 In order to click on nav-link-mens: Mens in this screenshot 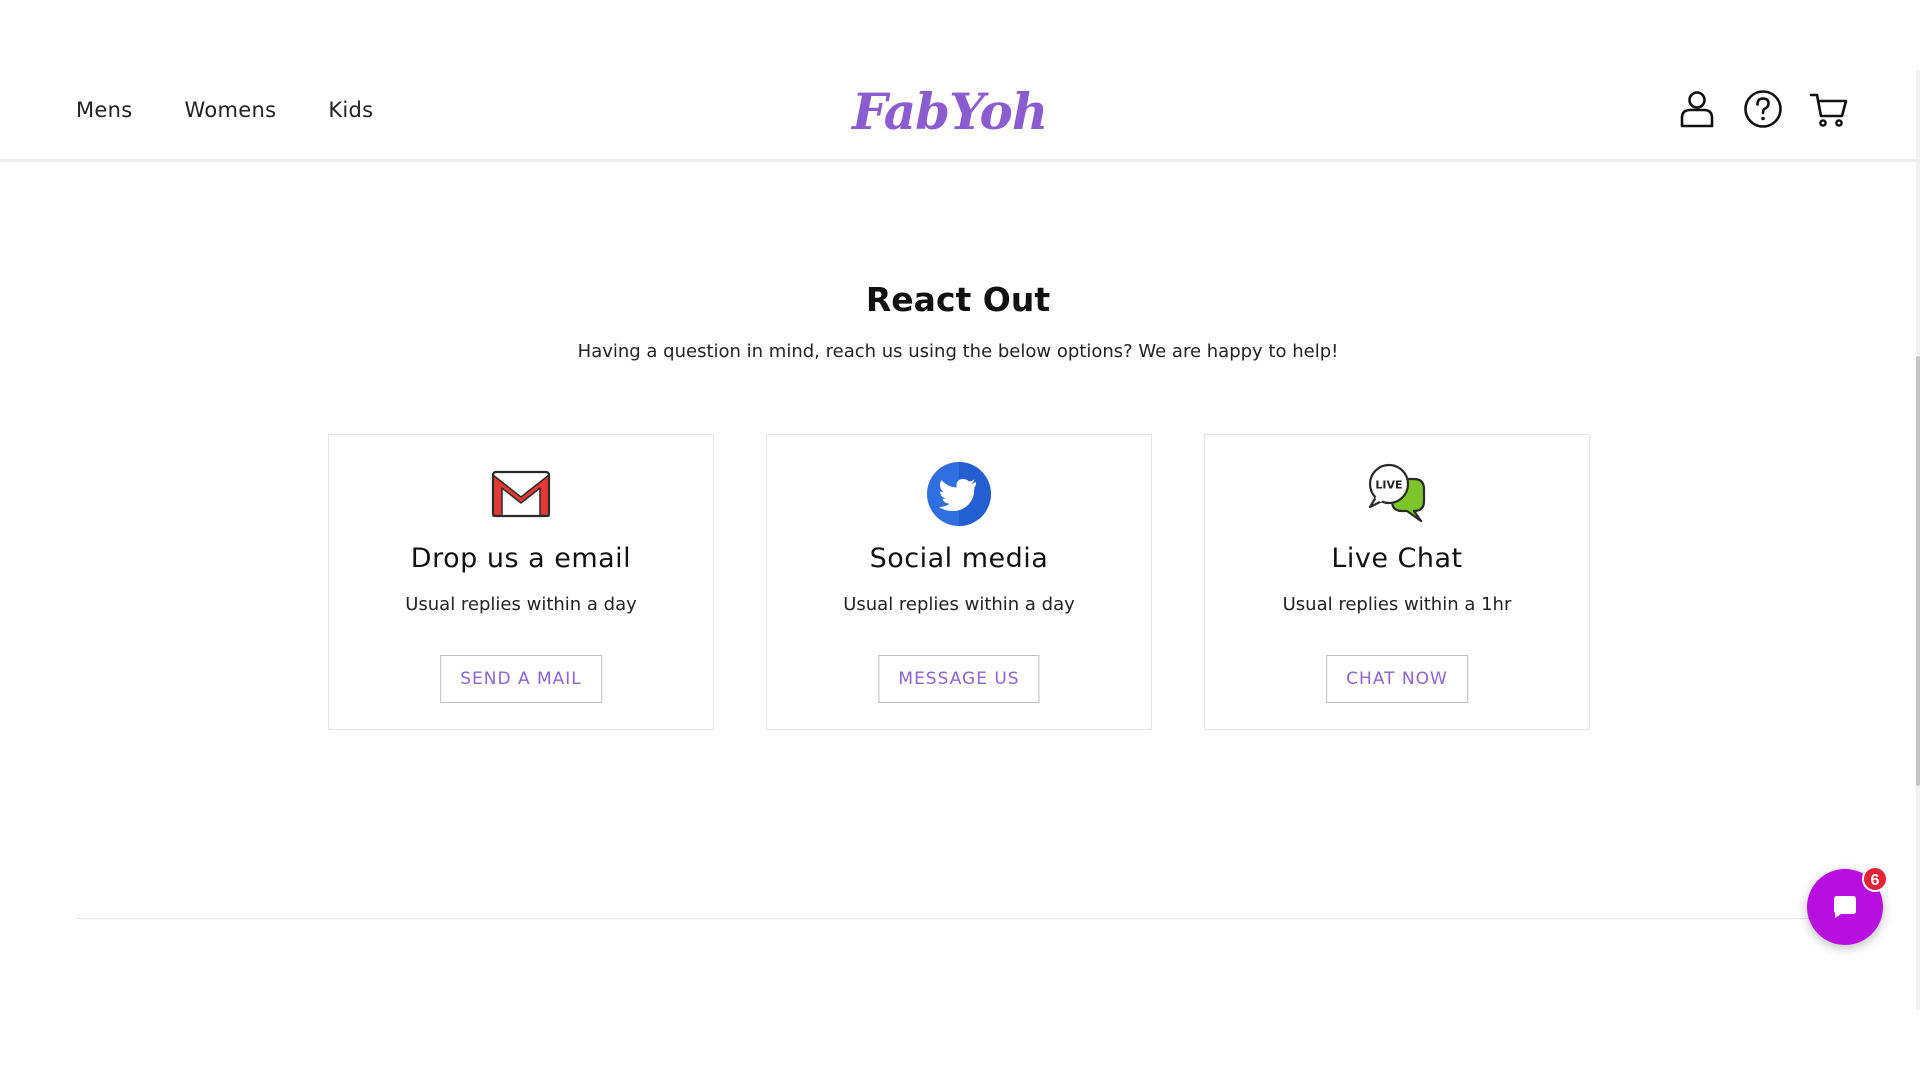, I will do `click(104, 110)`.